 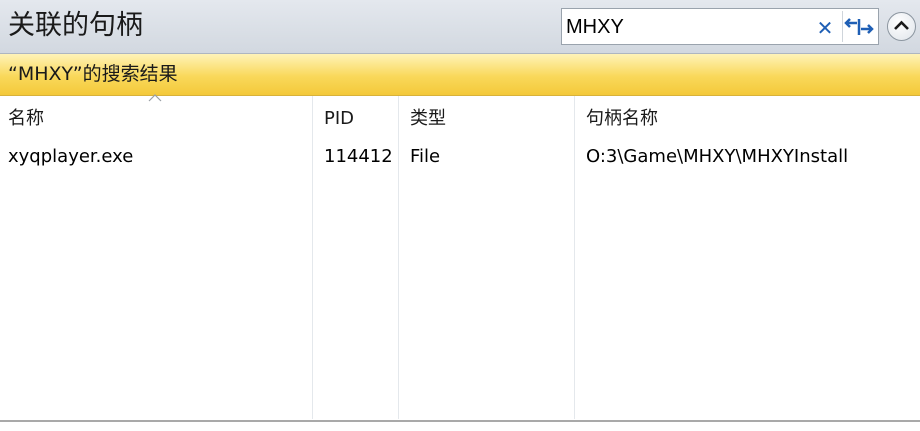 I want to click on column-header-handle-name: 句柄名称, so click(x=622, y=119).